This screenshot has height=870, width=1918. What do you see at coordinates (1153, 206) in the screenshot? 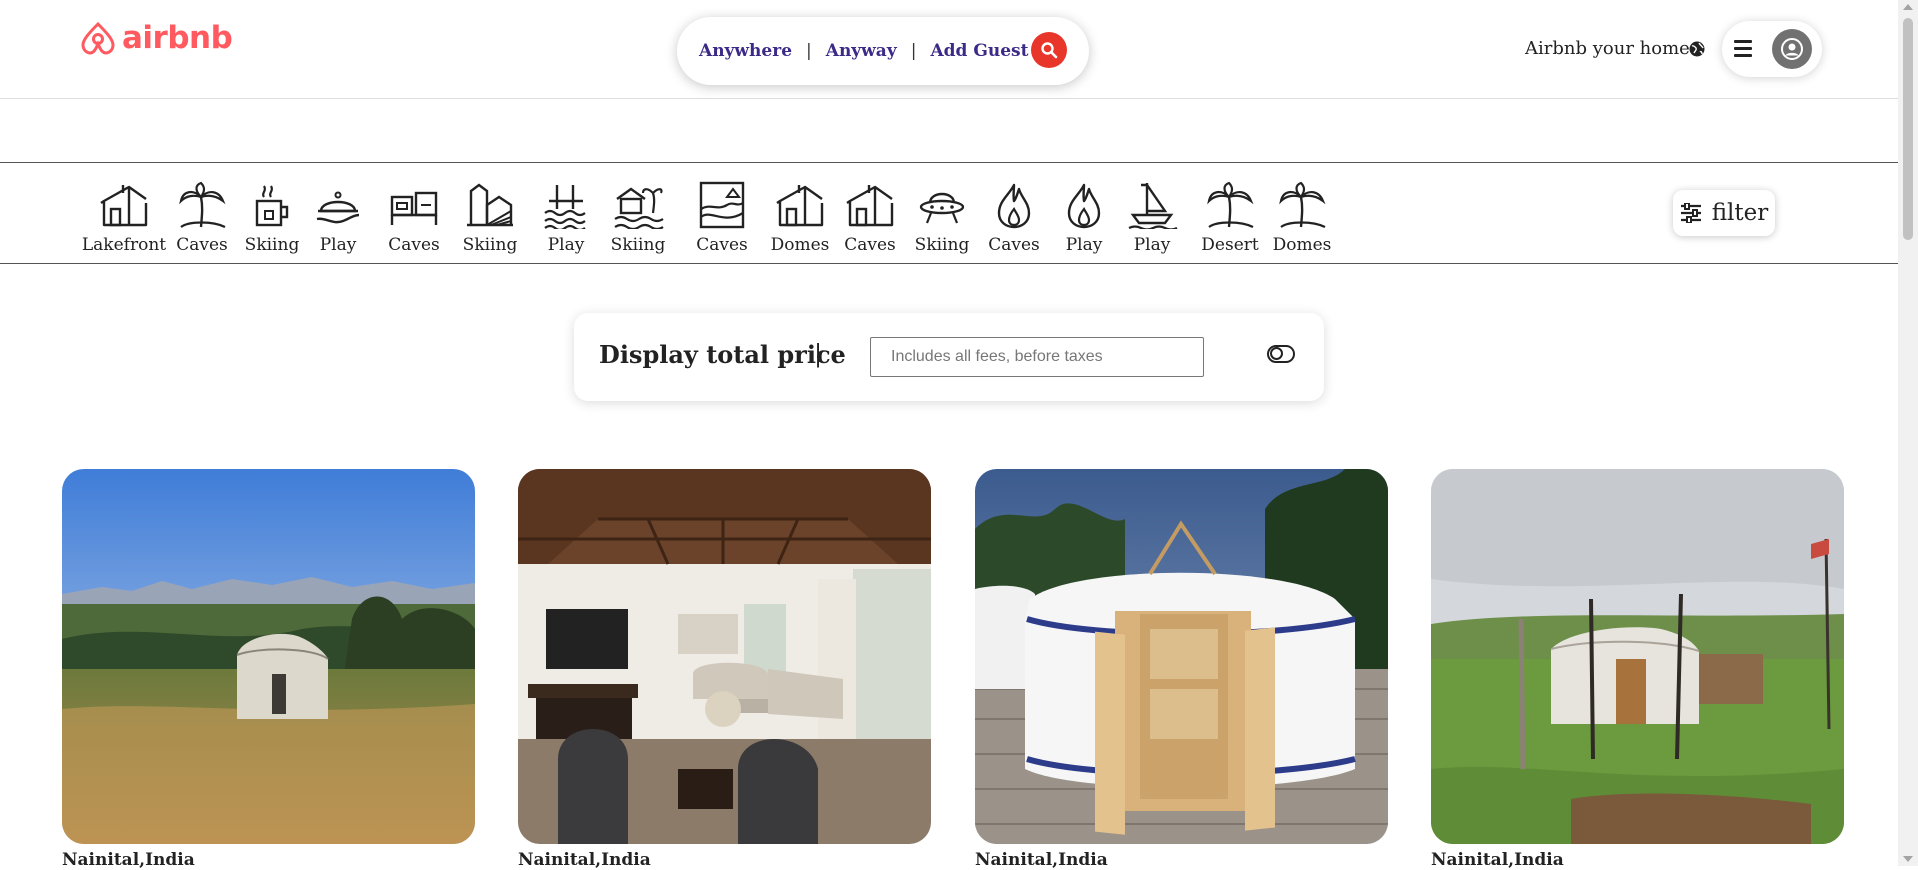
I see `sailboat-icon` at bounding box center [1153, 206].